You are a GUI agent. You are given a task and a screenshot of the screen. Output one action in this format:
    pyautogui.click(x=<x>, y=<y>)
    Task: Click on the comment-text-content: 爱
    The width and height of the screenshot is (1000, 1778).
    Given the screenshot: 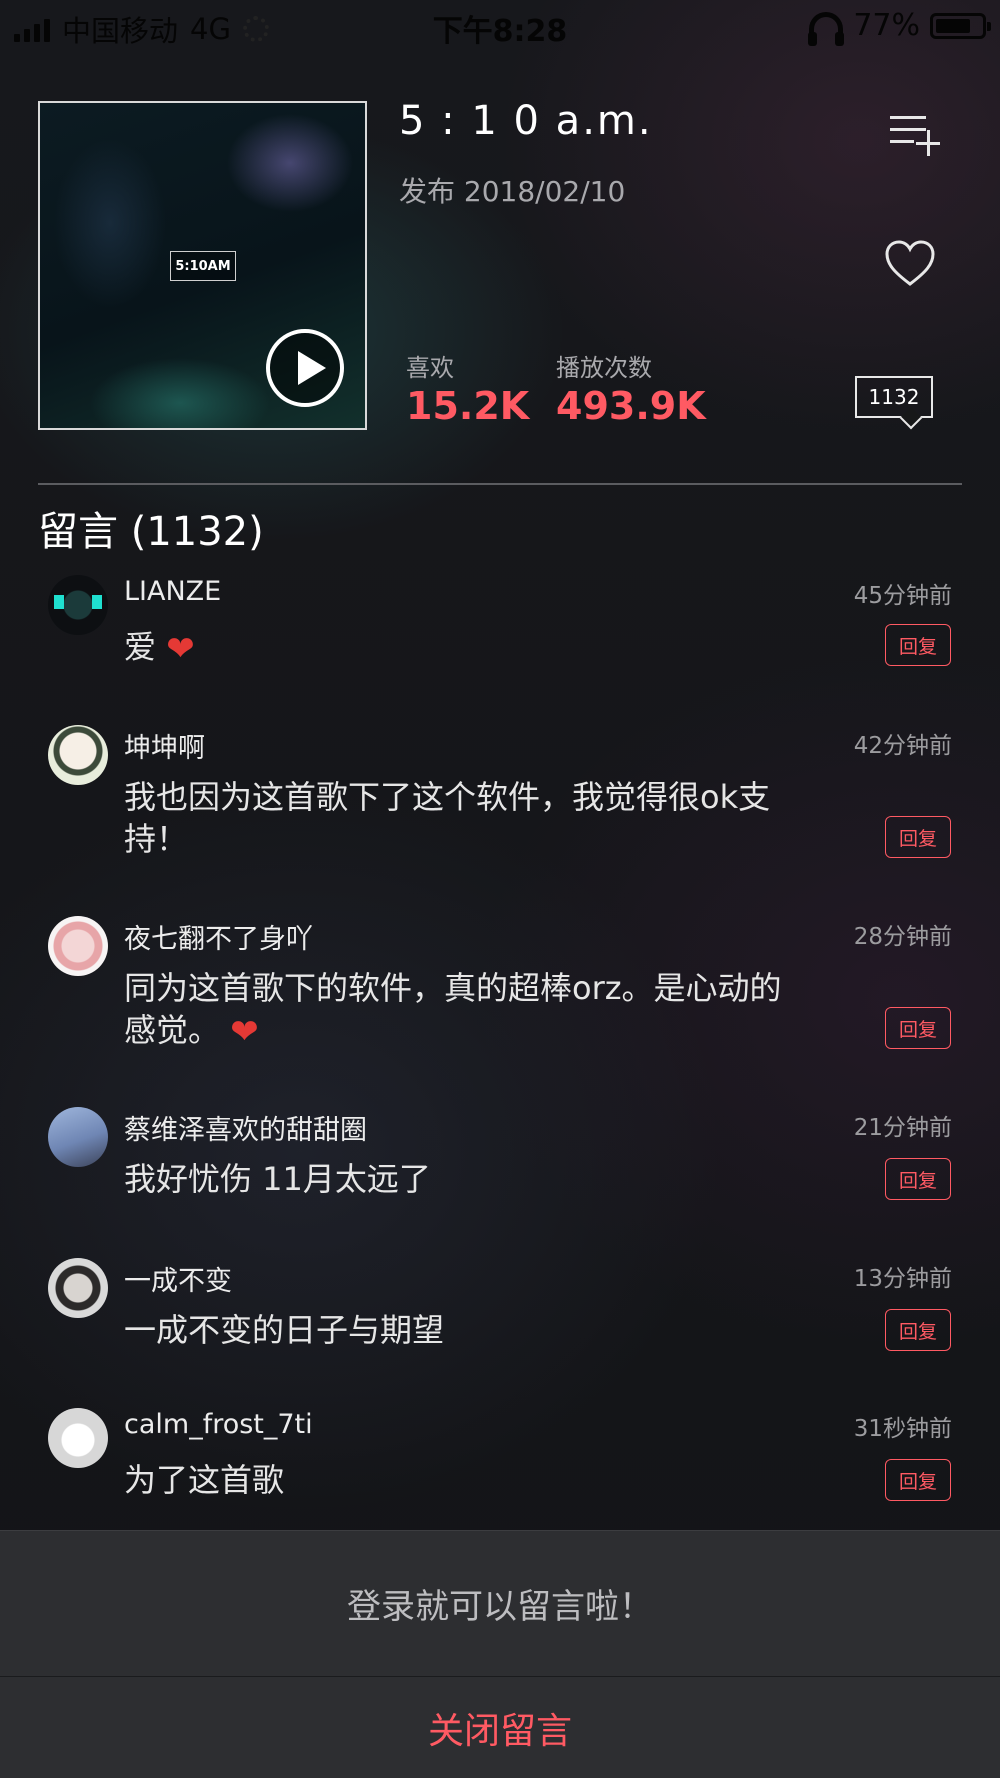 What is the action you would take?
    pyautogui.click(x=140, y=647)
    